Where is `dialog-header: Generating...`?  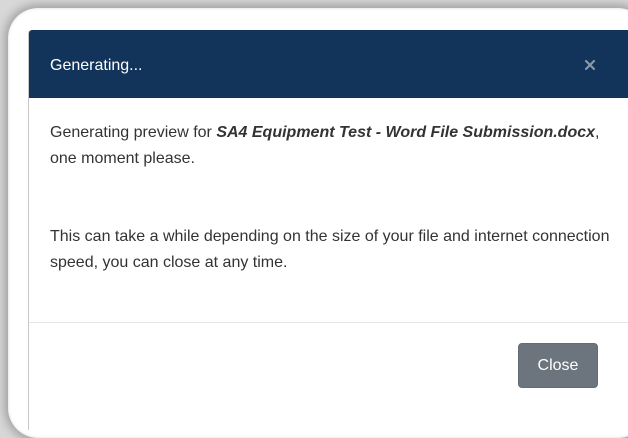 dialog-header: Generating... is located at coordinates (328, 64).